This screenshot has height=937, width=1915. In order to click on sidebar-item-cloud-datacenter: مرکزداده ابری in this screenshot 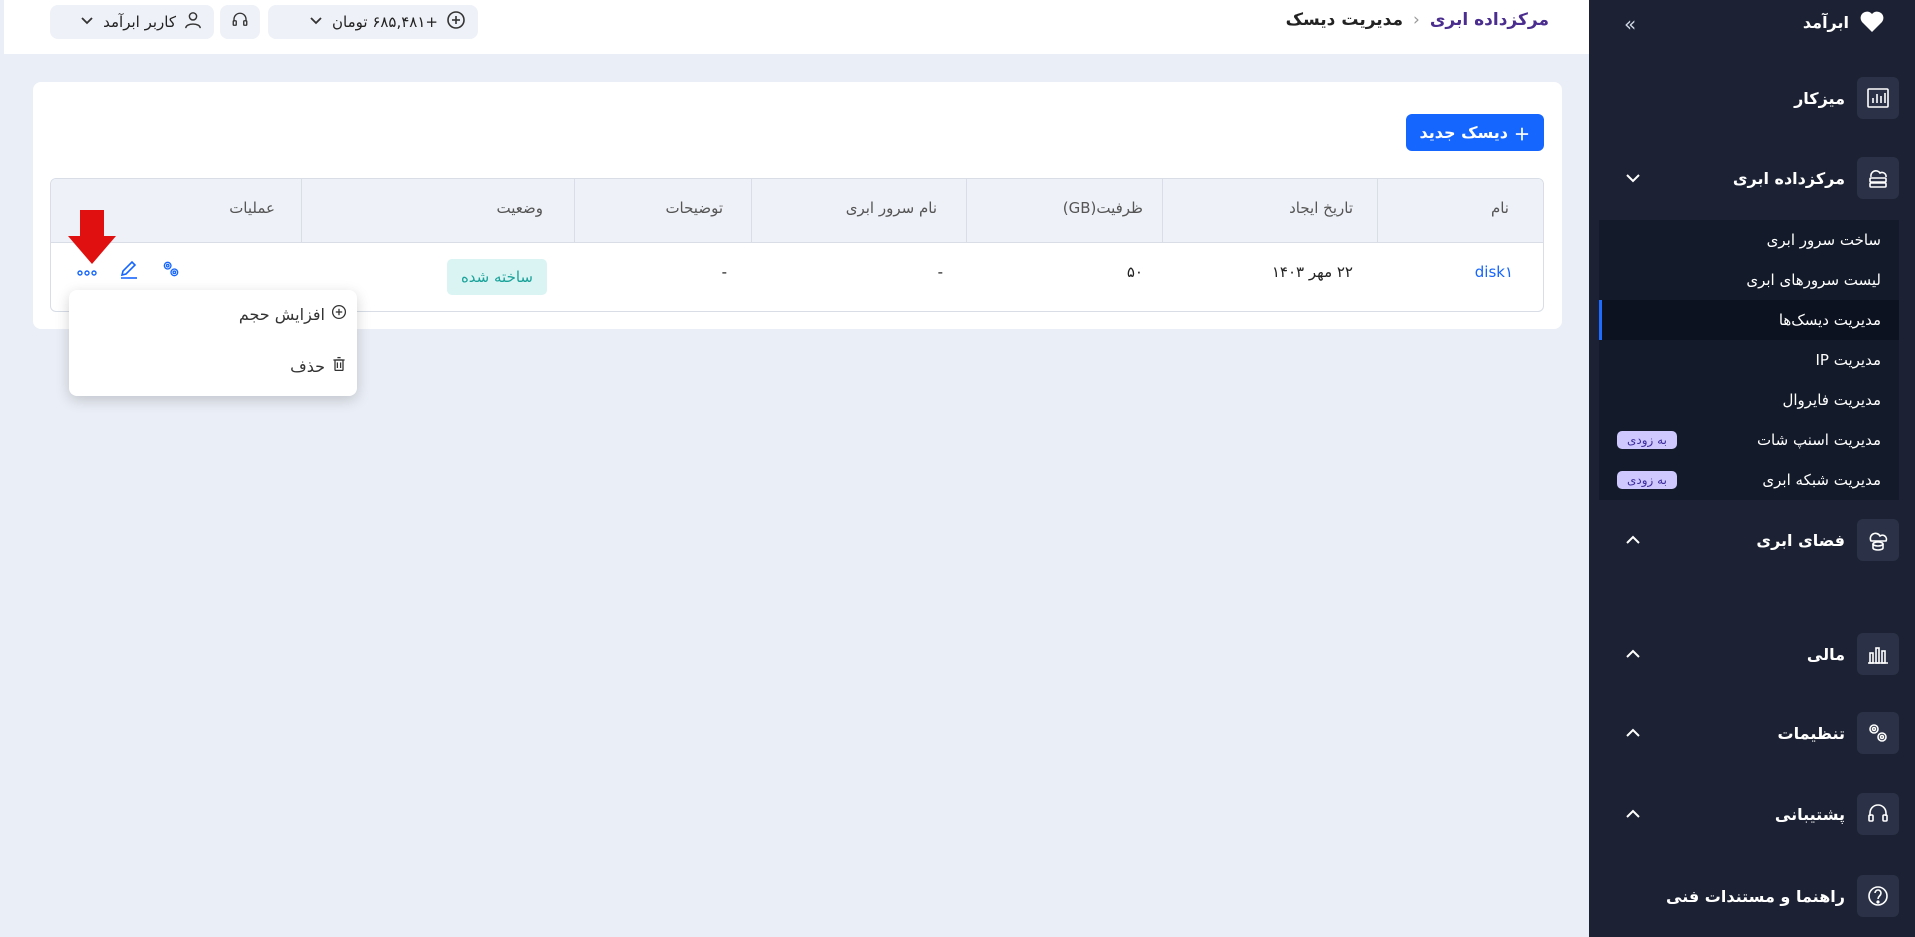, I will do `click(1752, 178)`.